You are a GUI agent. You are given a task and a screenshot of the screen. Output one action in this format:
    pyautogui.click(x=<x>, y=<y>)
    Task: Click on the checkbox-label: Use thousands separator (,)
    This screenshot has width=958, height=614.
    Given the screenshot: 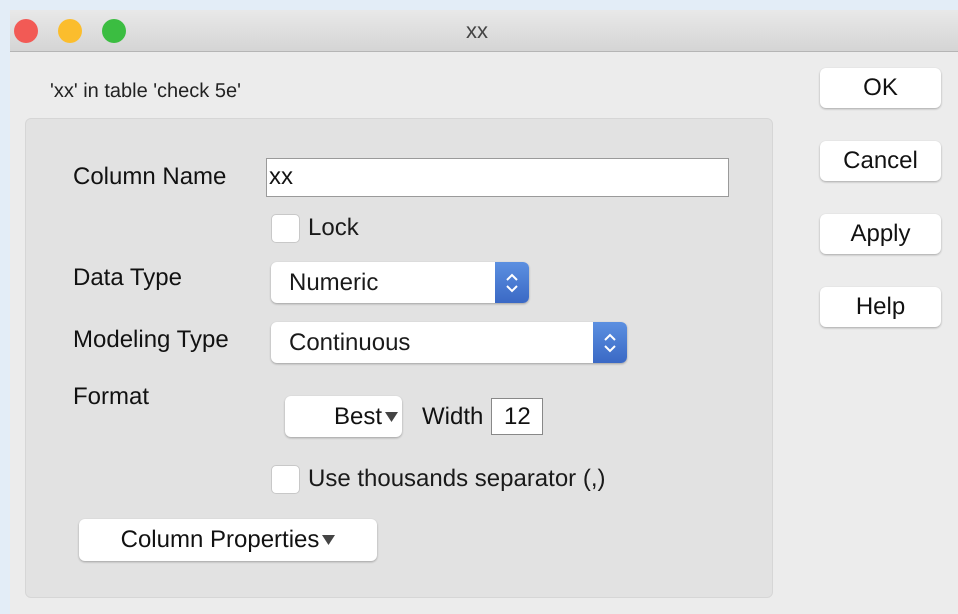 What is the action you would take?
    pyautogui.click(x=457, y=479)
    